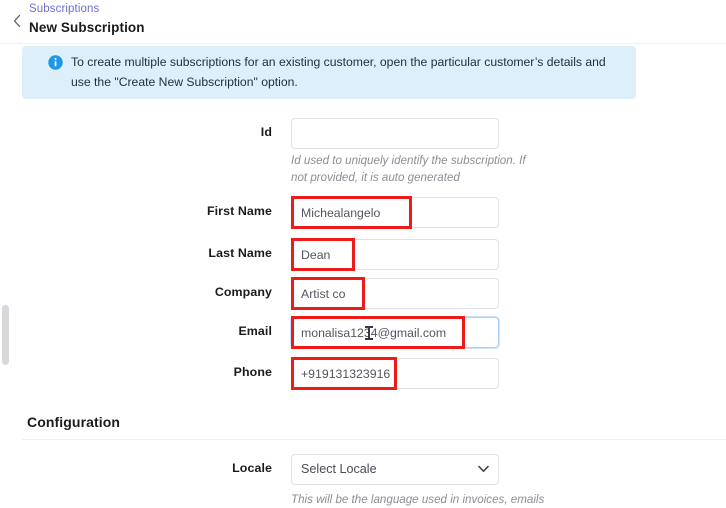 The image size is (726, 508). Describe the element at coordinates (255, 331) in the screenshot. I see `label-email: Email` at that location.